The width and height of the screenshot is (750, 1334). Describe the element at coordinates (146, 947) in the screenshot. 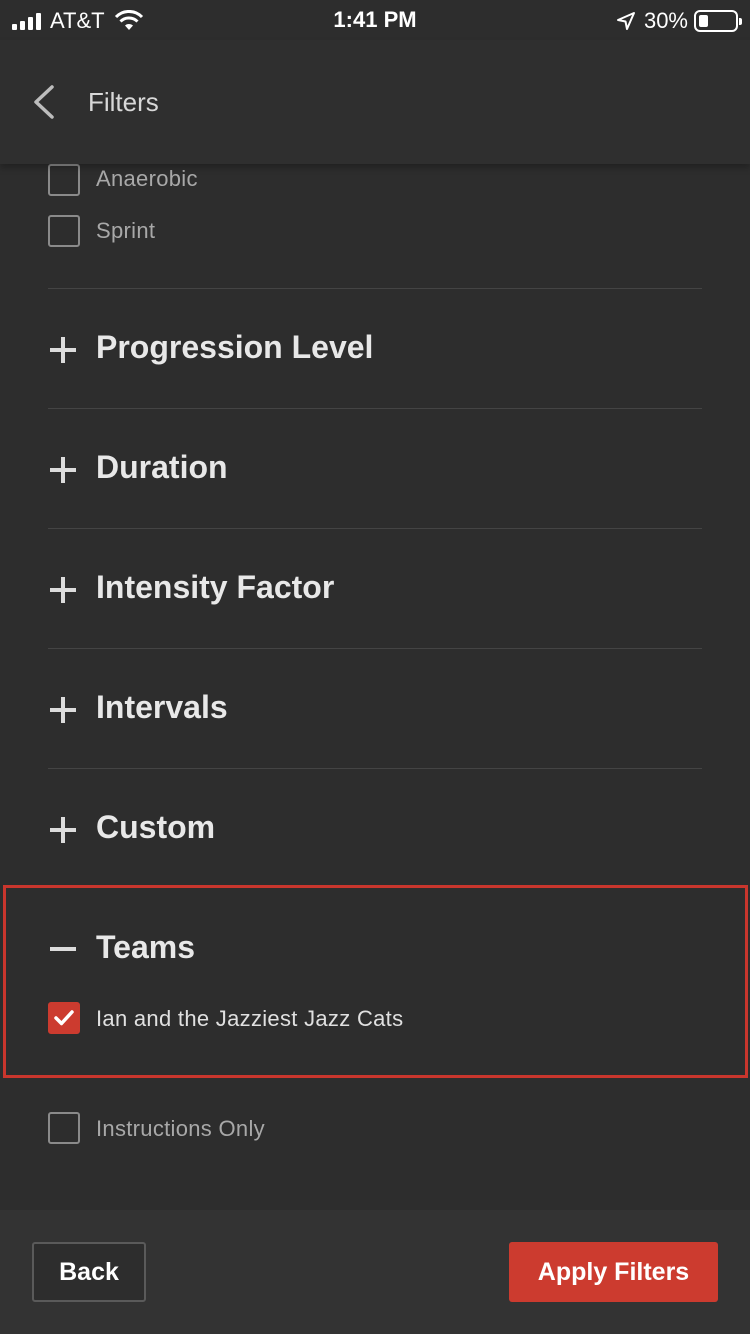

I see `section-title: Teams` at that location.